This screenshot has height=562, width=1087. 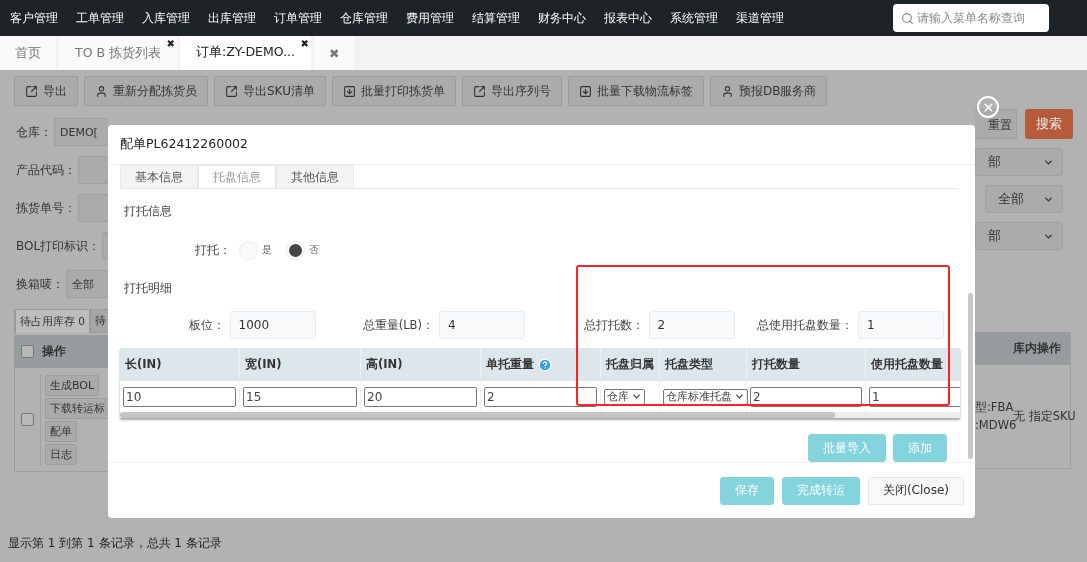 What do you see at coordinates (1045, 415) in the screenshot?
I see `table-cell-text: 无 指定SKU` at bounding box center [1045, 415].